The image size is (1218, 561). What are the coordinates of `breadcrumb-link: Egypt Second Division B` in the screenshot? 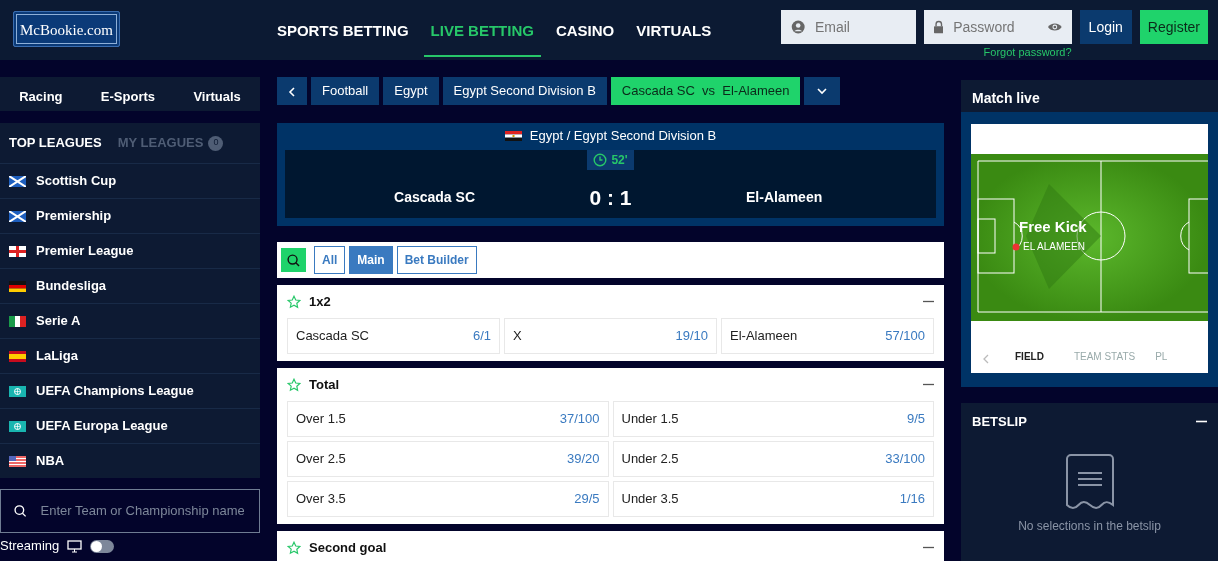 It's located at (524, 91).